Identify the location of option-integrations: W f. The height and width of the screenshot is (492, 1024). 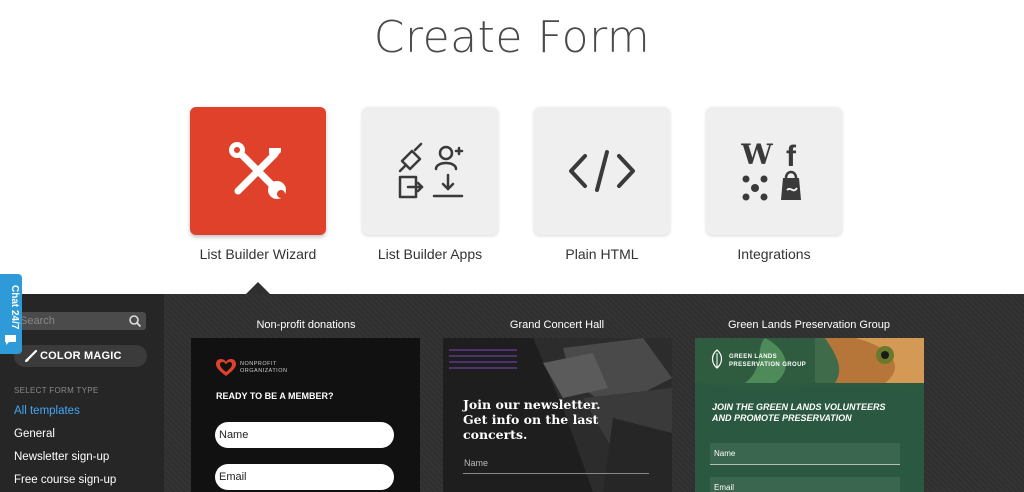
(774, 171).